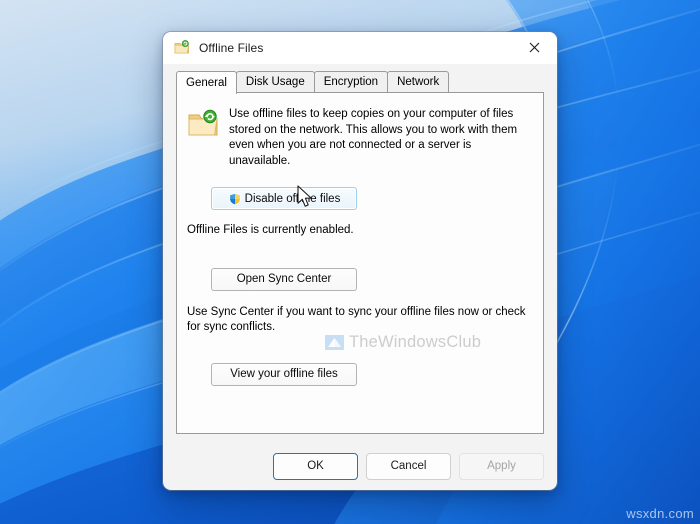 The width and height of the screenshot is (700, 524). Describe the element at coordinates (235, 199) in the screenshot. I see `uac-shield-icon` at that location.